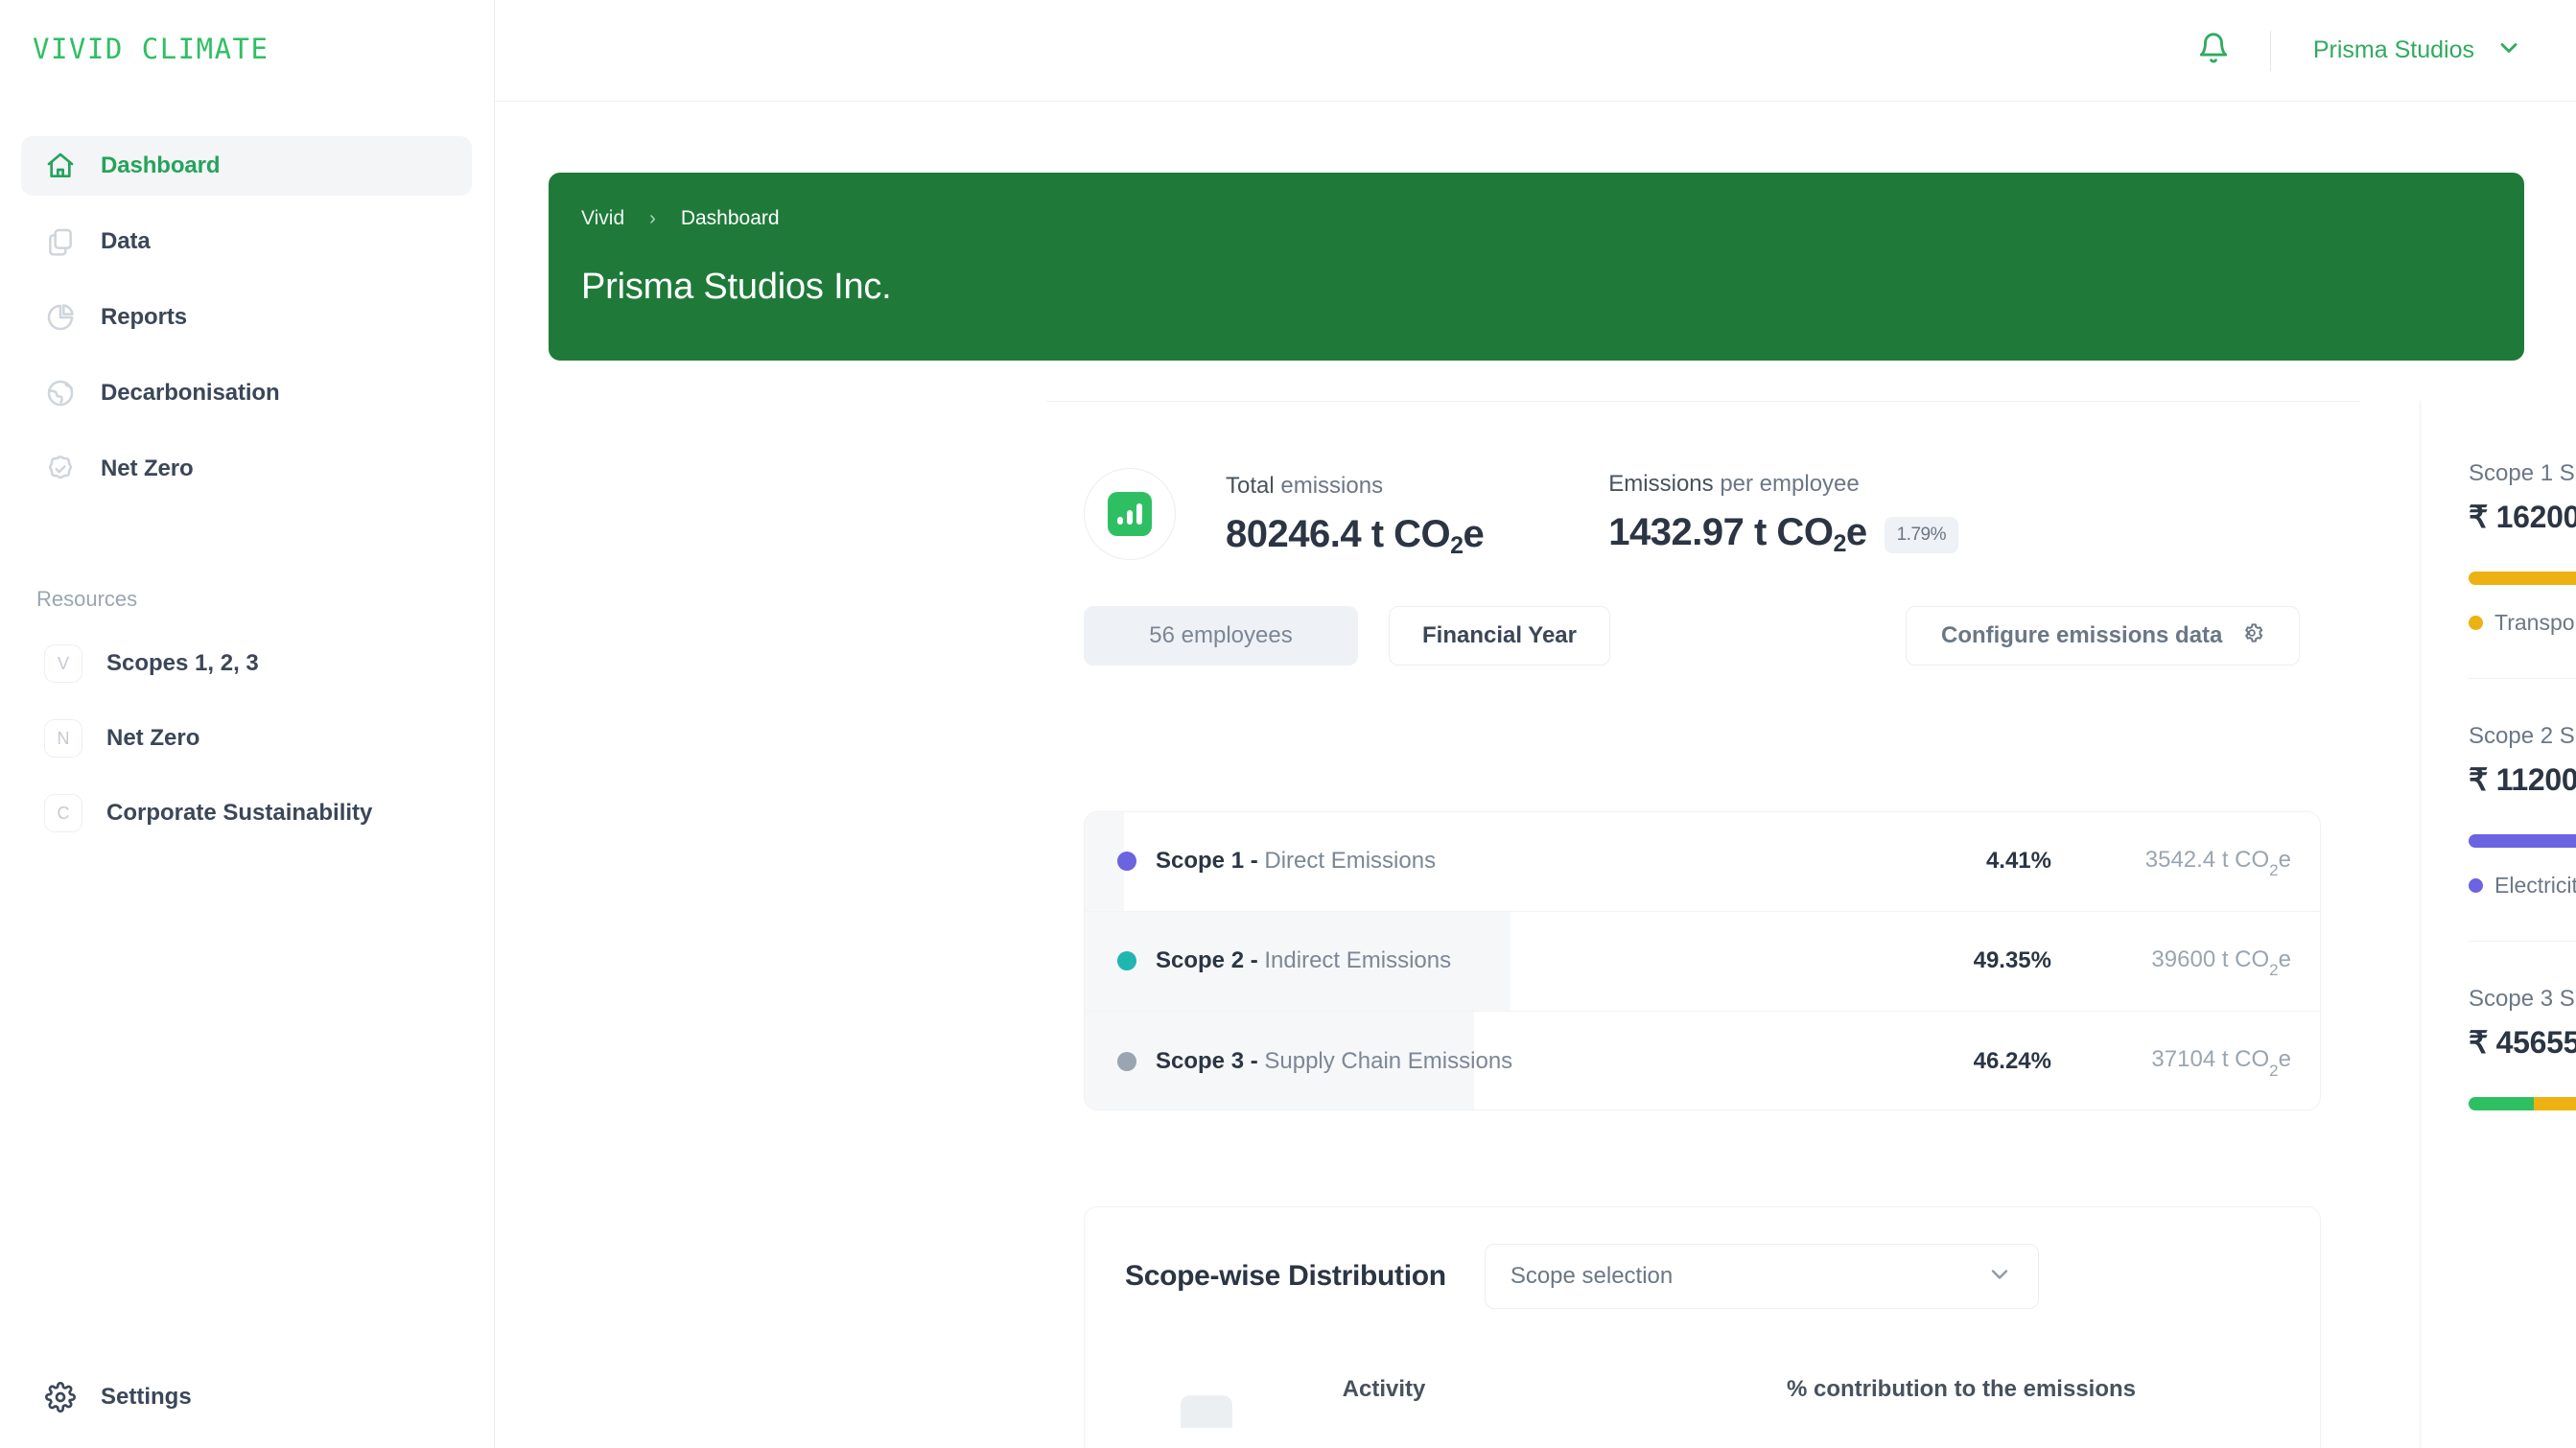 The height and width of the screenshot is (1448, 2576). Describe the element at coordinates (2522, 473) in the screenshot. I see `spendings-label: Scope 1 Spendings` at that location.